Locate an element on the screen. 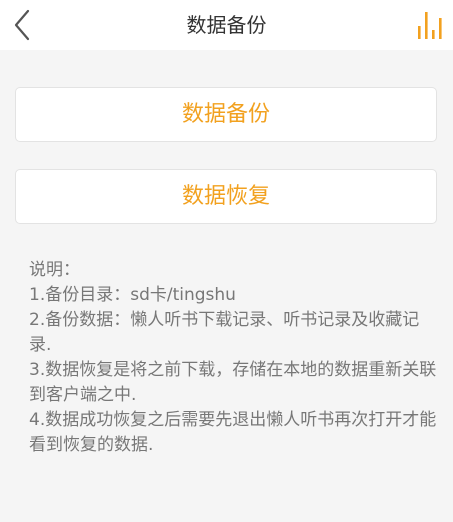  page-title: 数据备份 is located at coordinates (226, 25).